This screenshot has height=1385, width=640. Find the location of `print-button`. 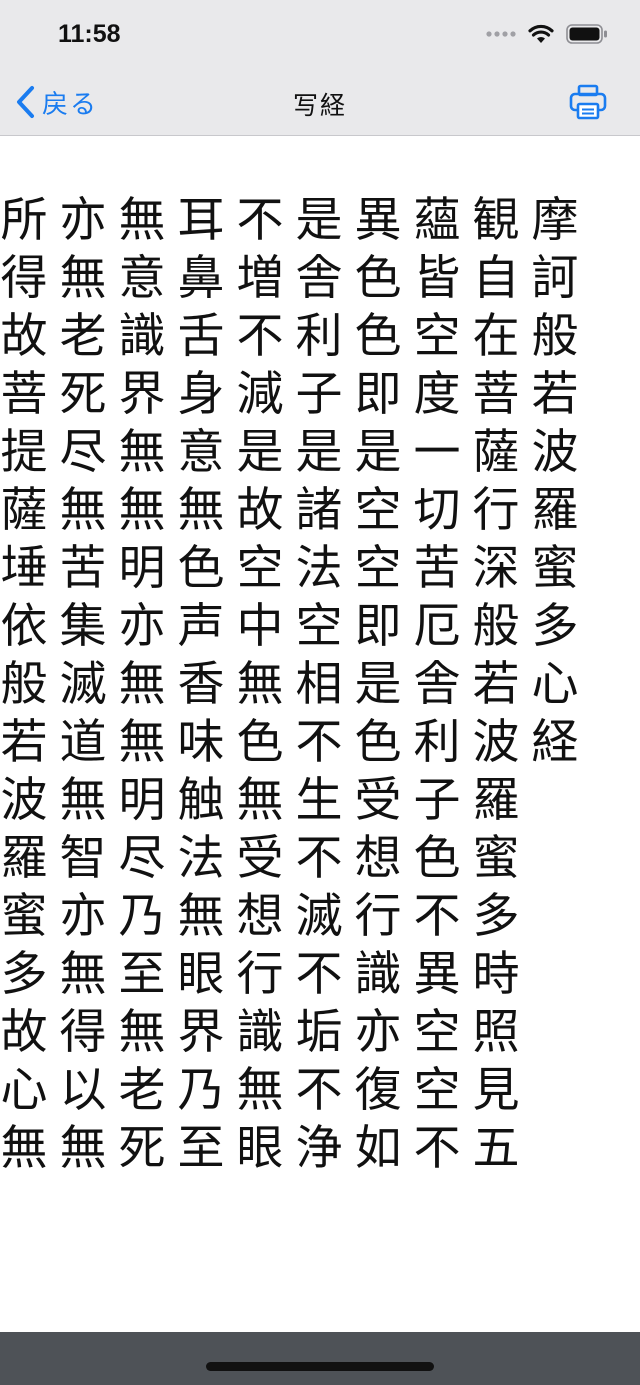

print-button is located at coordinates (588, 102).